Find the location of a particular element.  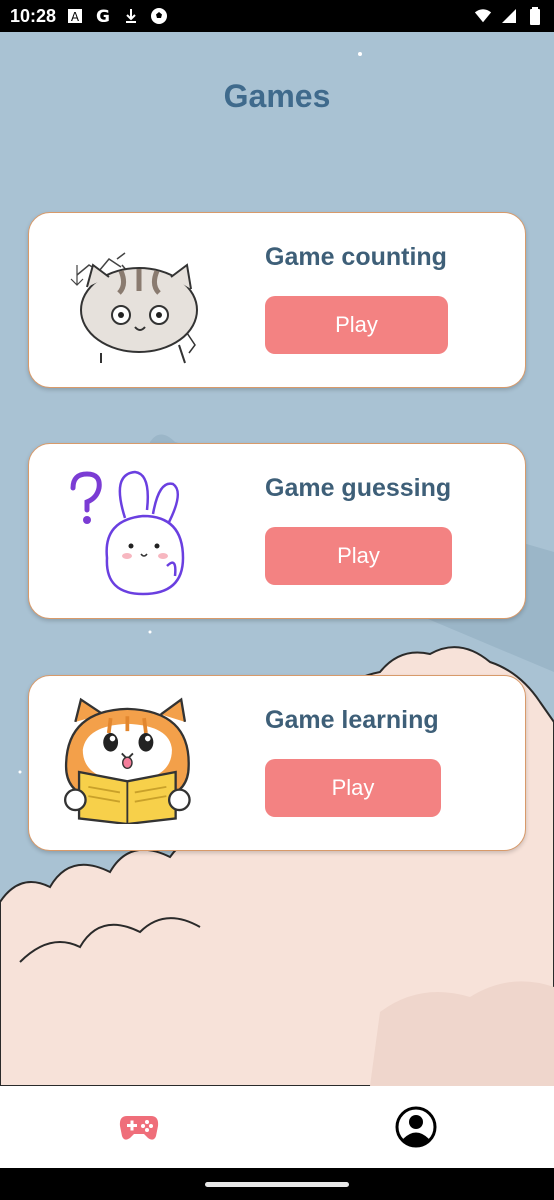

game-card-guessing: Game guessing Play is located at coordinates (277, 531).